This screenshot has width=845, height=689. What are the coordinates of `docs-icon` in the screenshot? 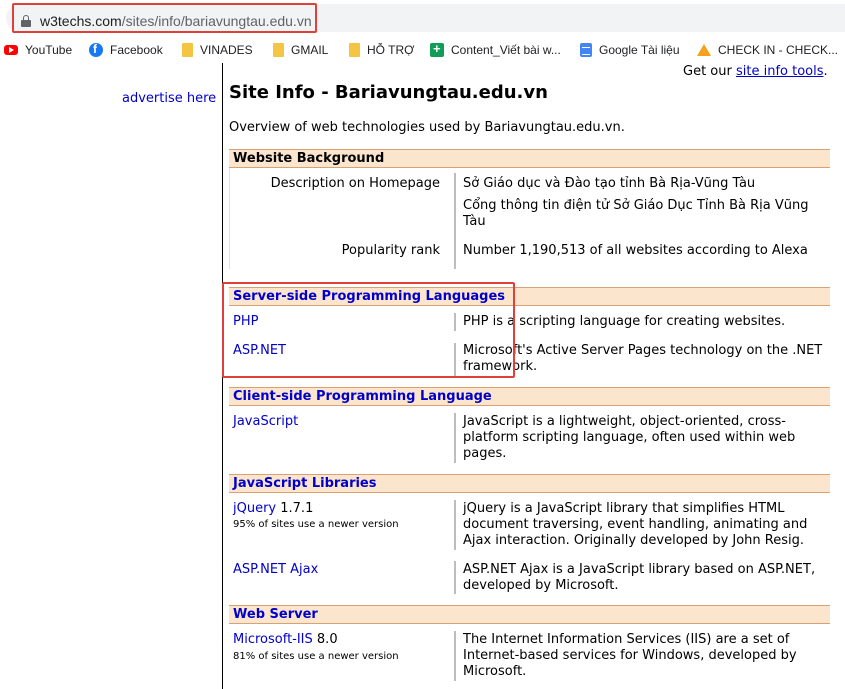 It's located at (586, 50).